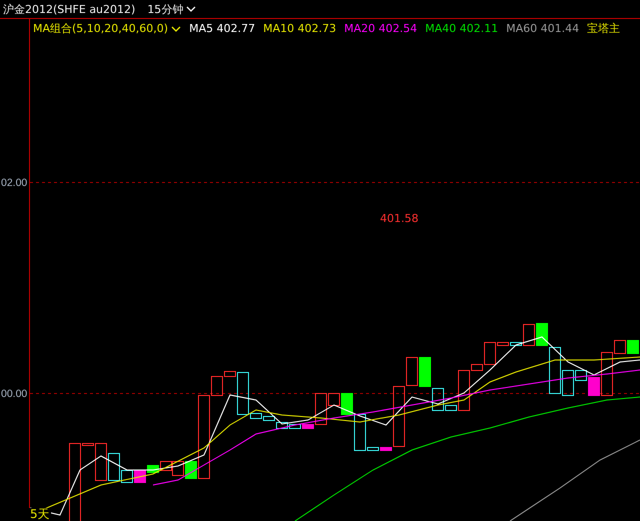  I want to click on indicator-dropdown: MA组合(5,10,20,40,60,0), so click(107, 28).